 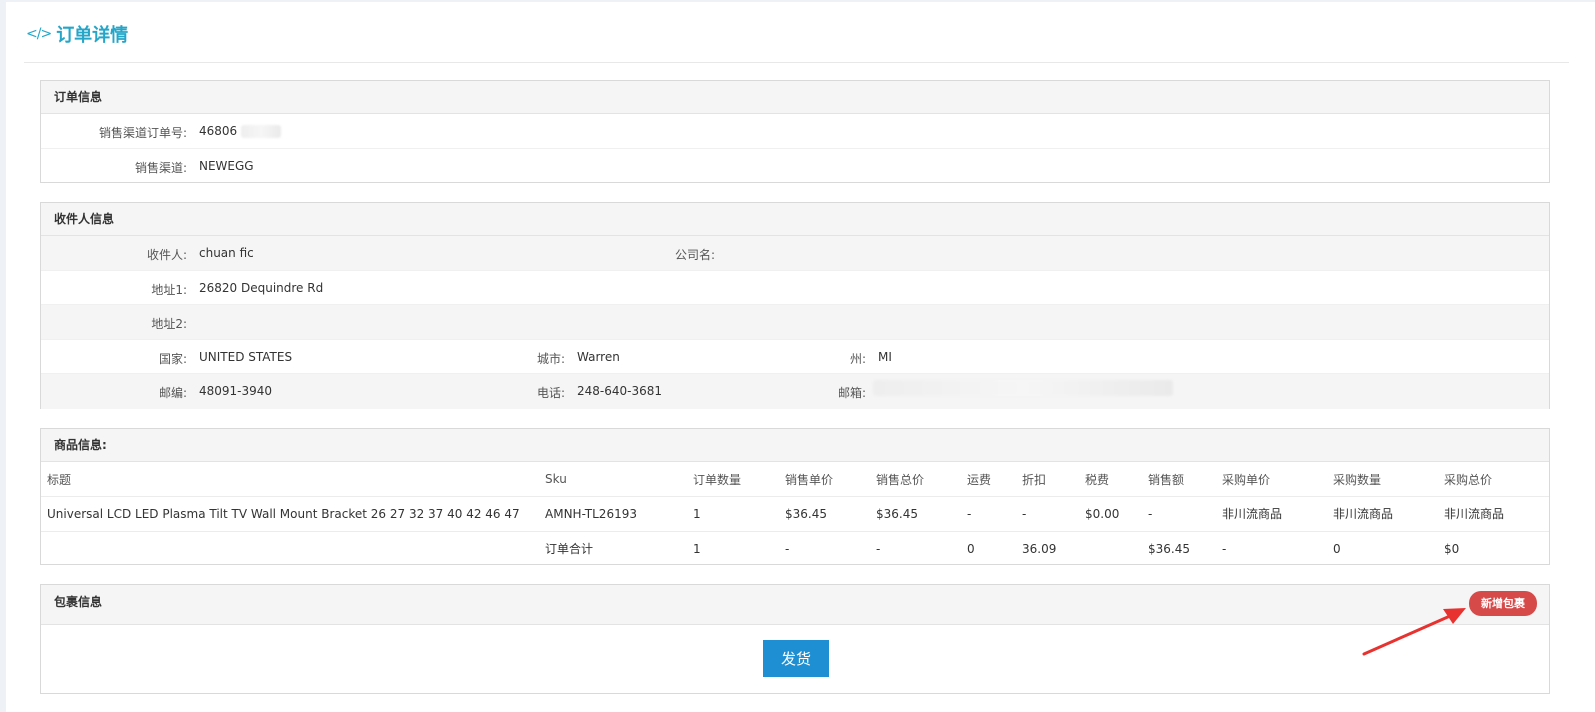 What do you see at coordinates (787, 548) in the screenshot?
I see `total-cell-unit-price: -` at bounding box center [787, 548].